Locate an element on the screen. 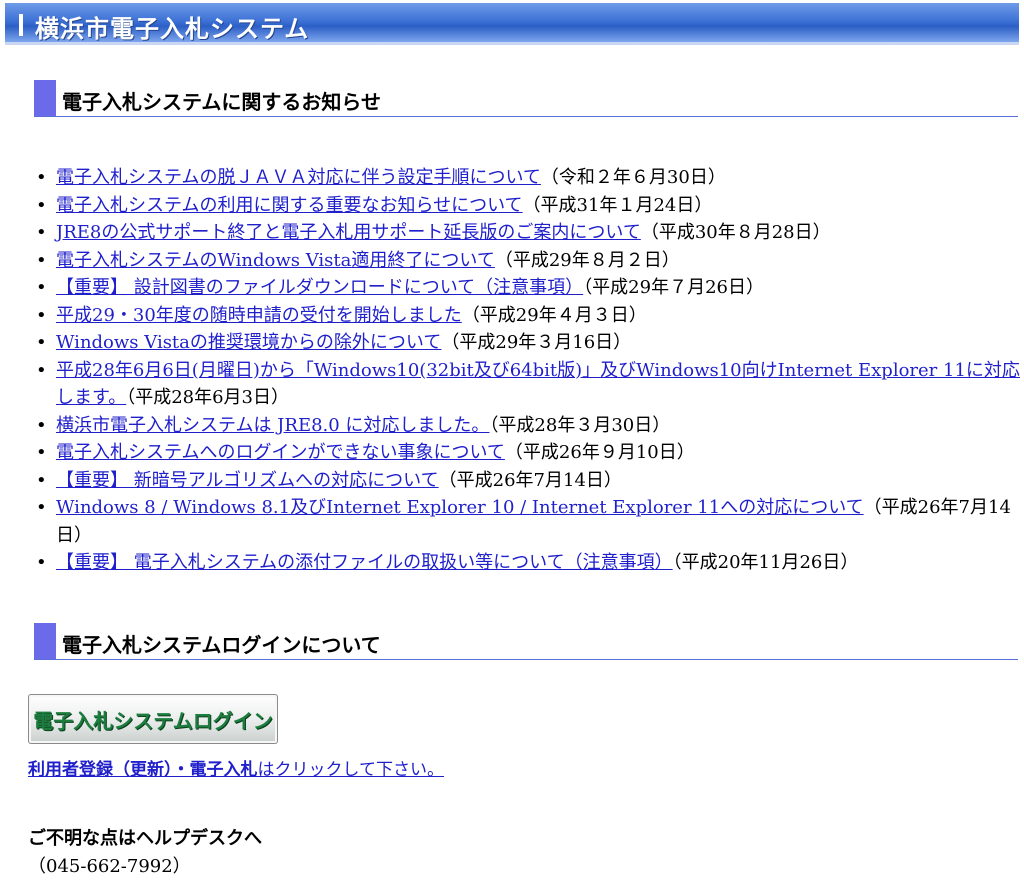 The height and width of the screenshot is (893, 1024). news-date: （平成30年８月28日） is located at coordinates (735, 232).